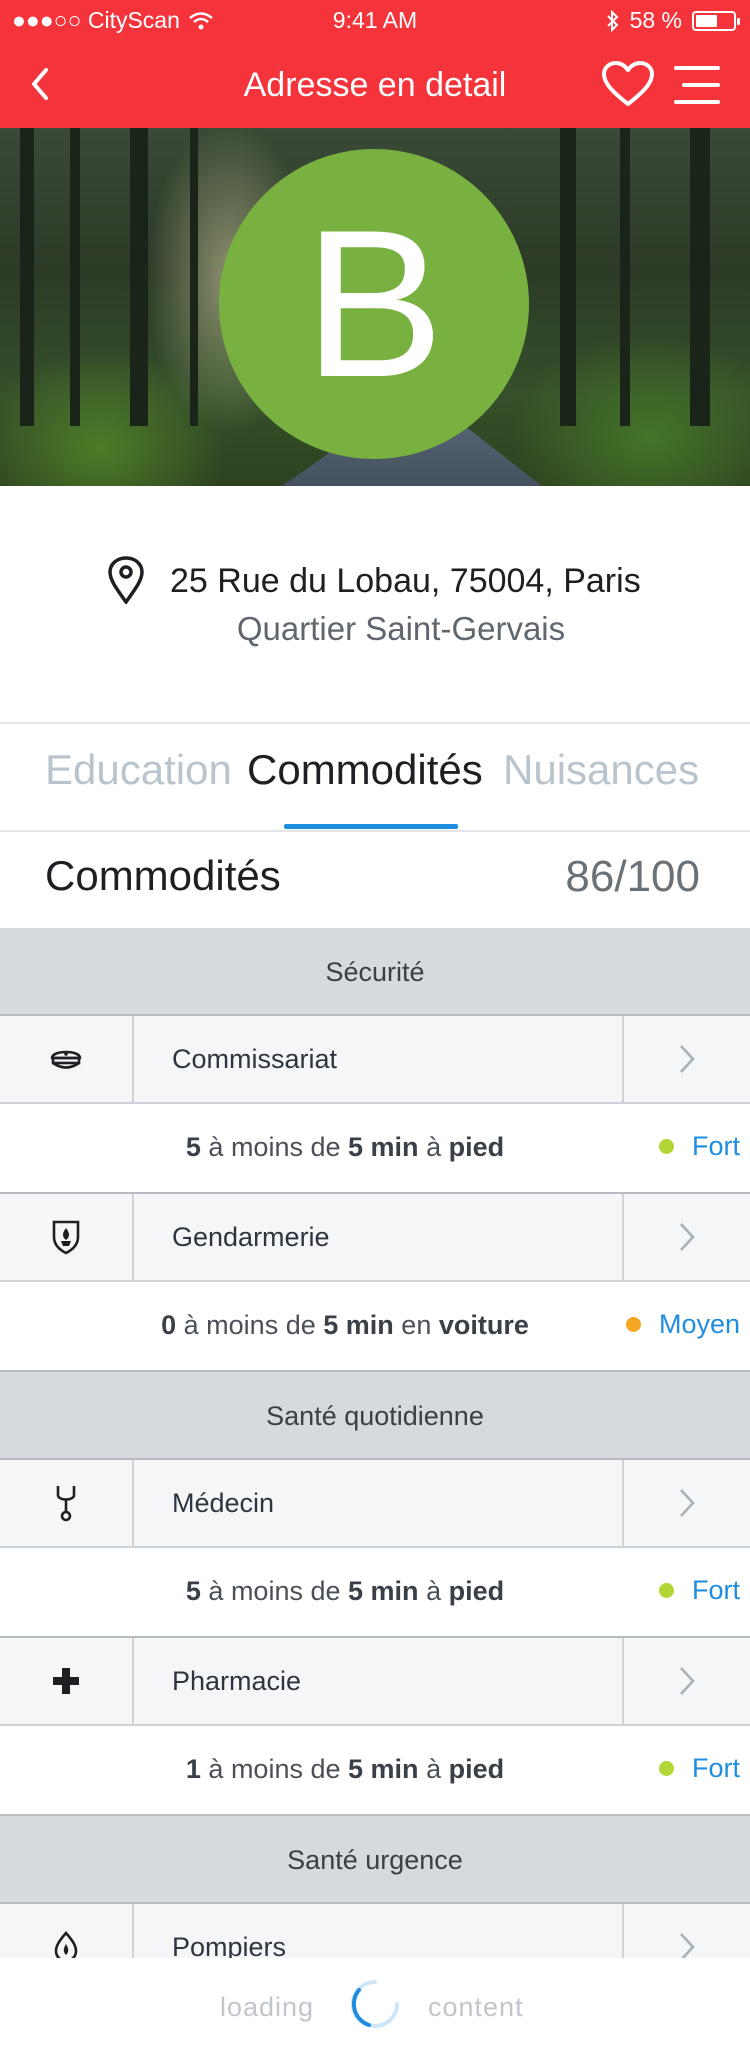 This screenshot has width=750, height=2056. Describe the element at coordinates (375, 880) in the screenshot. I see `section-header: Commodités 86/100` at that location.